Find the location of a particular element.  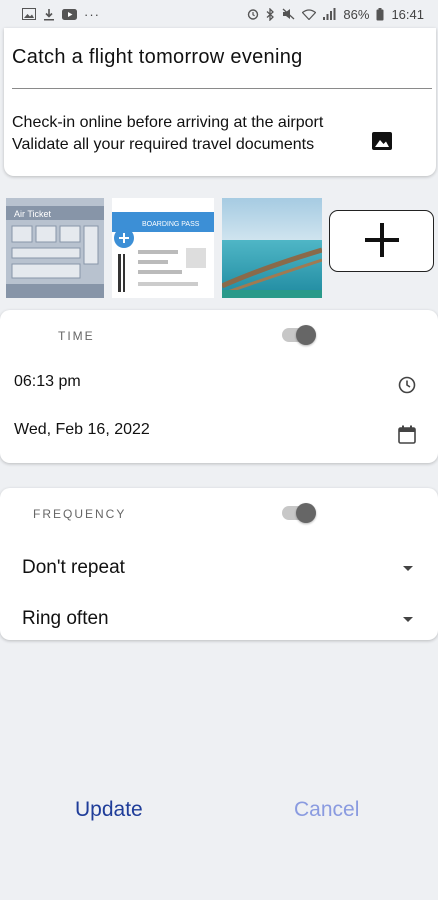

calendar-icon is located at coordinates (407, 437).